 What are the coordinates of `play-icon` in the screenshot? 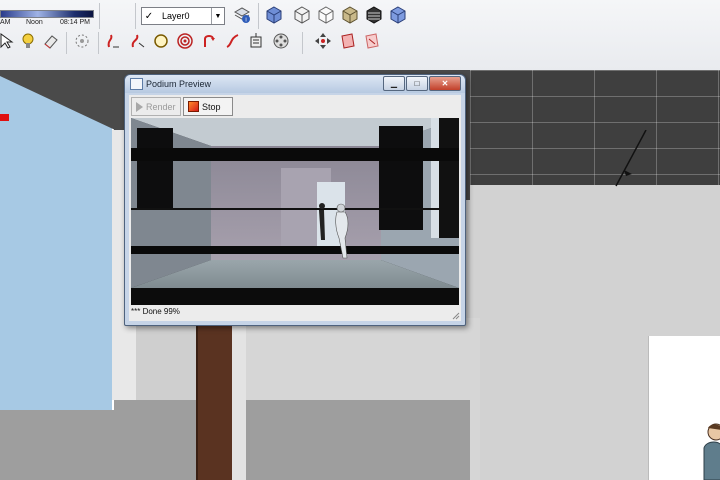 It's located at (139, 106).